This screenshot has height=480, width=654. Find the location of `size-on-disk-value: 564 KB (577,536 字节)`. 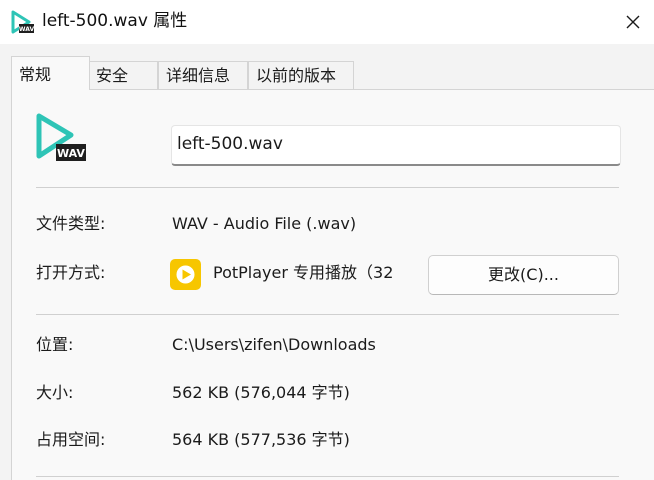

size-on-disk-value: 564 KB (577,536 字节) is located at coordinates (261, 439).